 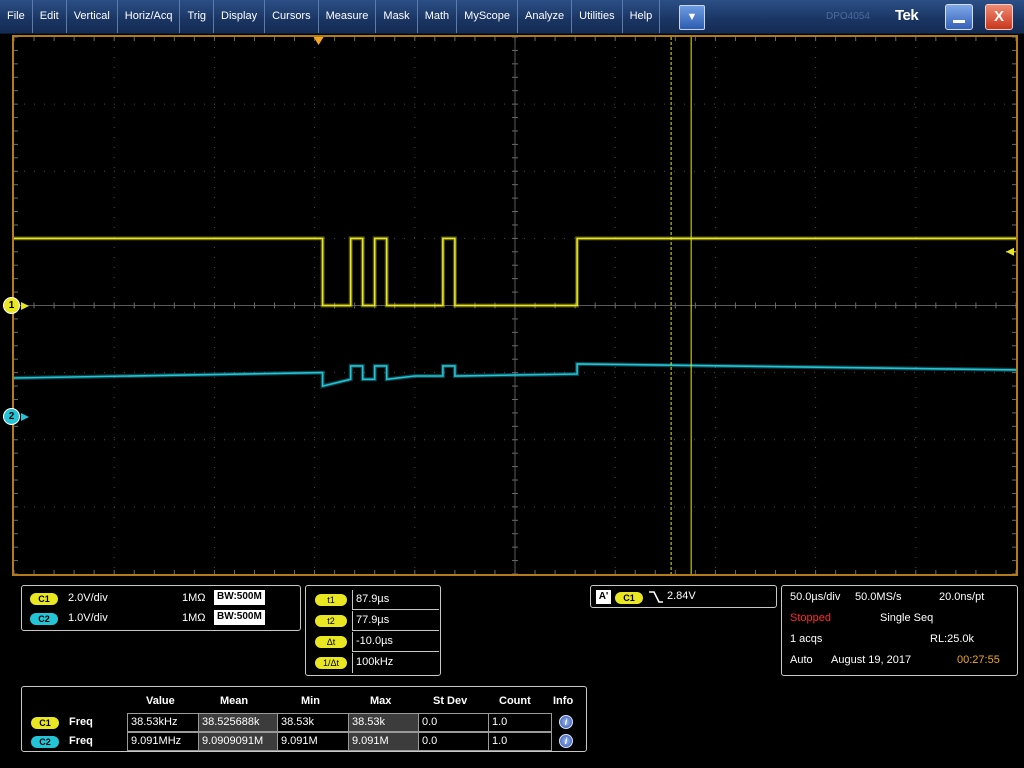 What do you see at coordinates (848, 16) in the screenshot?
I see `model-label: DPO4054` at bounding box center [848, 16].